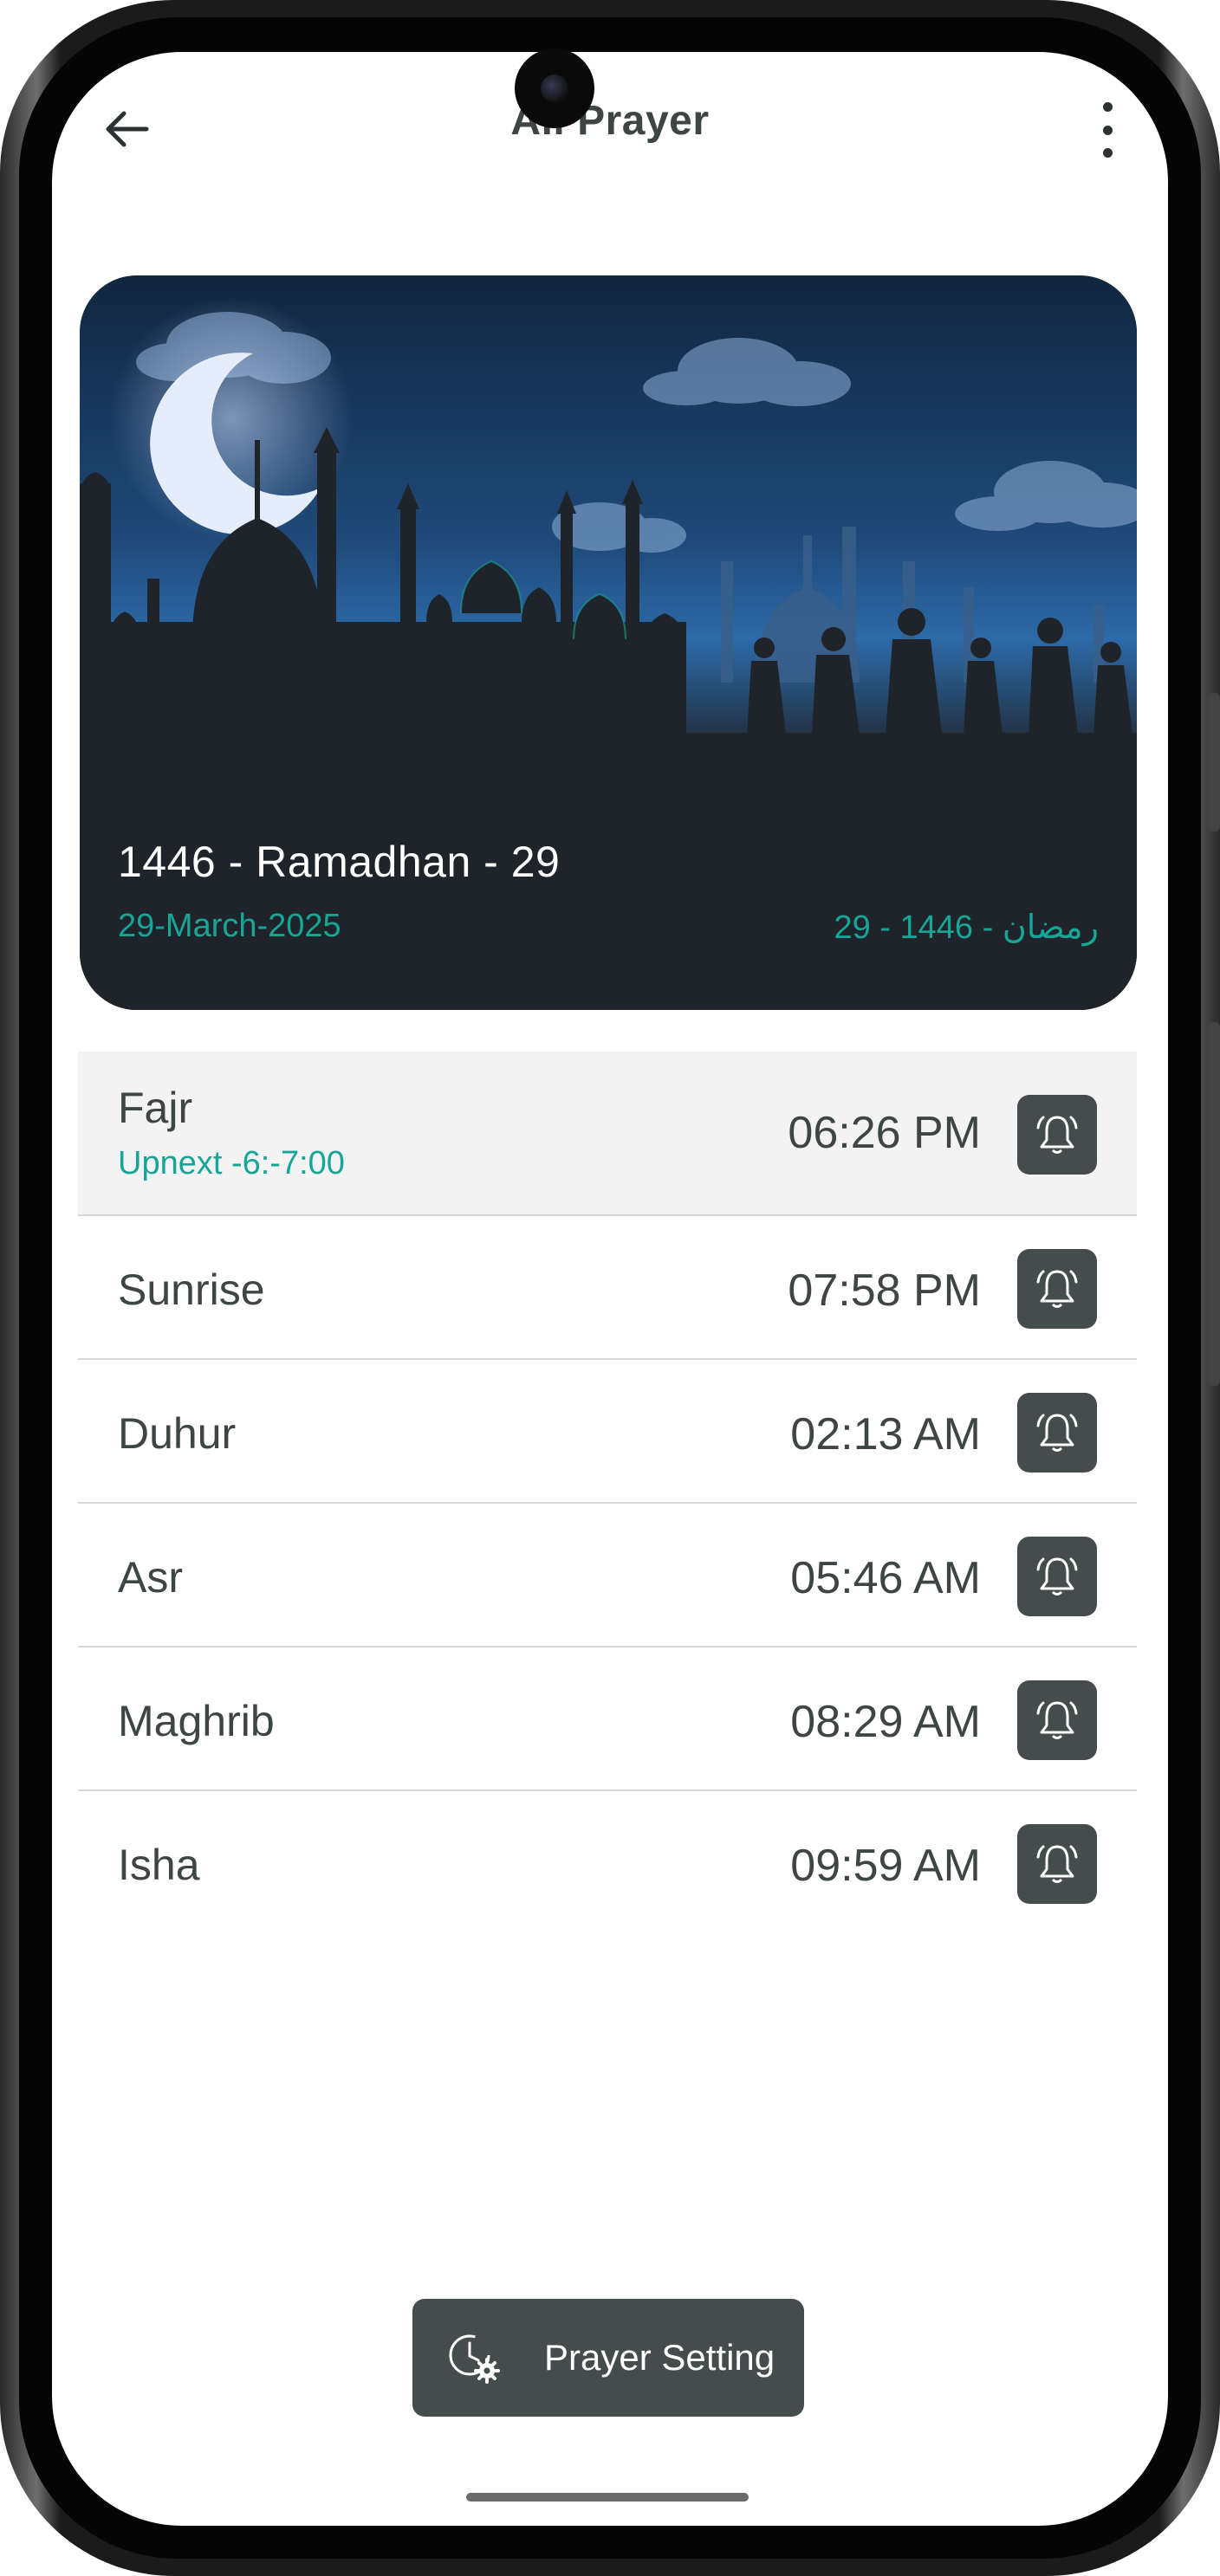  What do you see at coordinates (177, 1433) in the screenshot?
I see `prayer-name: Duhur` at bounding box center [177, 1433].